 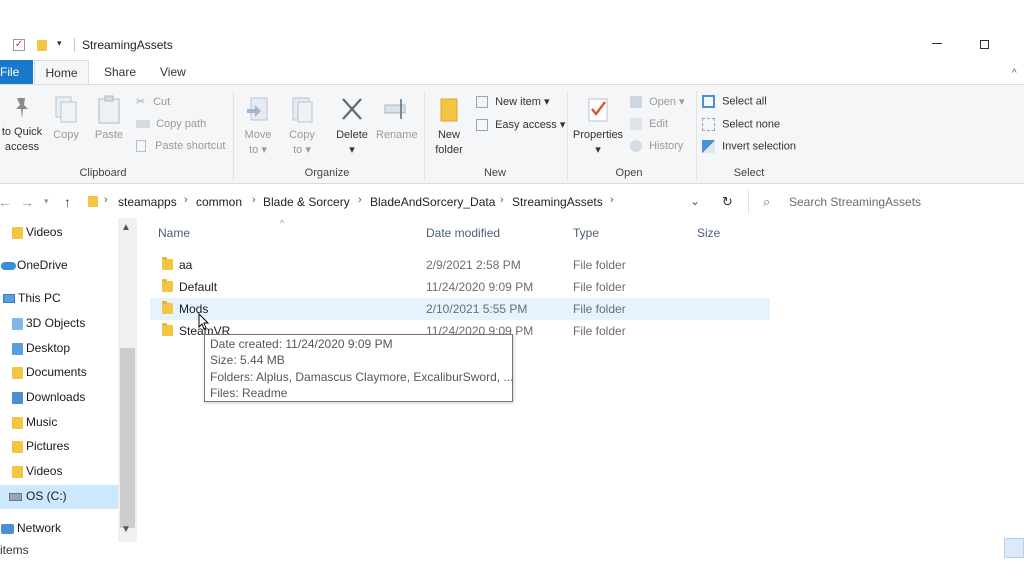 What do you see at coordinates (126, 529) in the screenshot?
I see `scroll-down-arrow-icon: ▼` at bounding box center [126, 529].